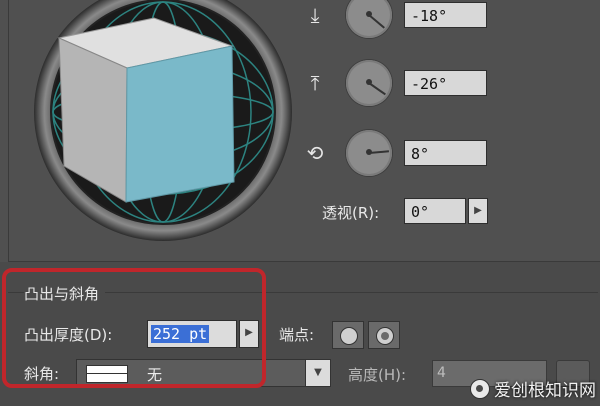 Image resolution: width=600 pixels, height=406 pixels. I want to click on watermark-logo-icon, so click(480, 388).